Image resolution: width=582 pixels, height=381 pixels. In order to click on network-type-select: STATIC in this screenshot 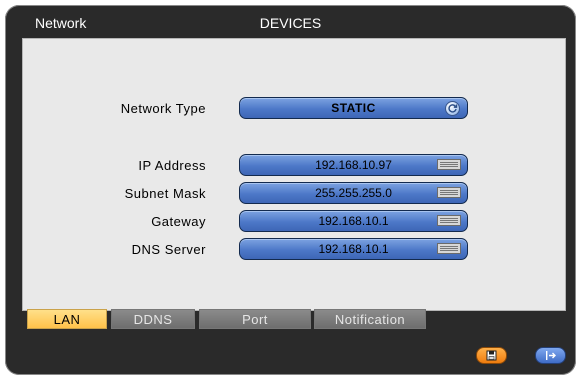, I will do `click(353, 108)`.